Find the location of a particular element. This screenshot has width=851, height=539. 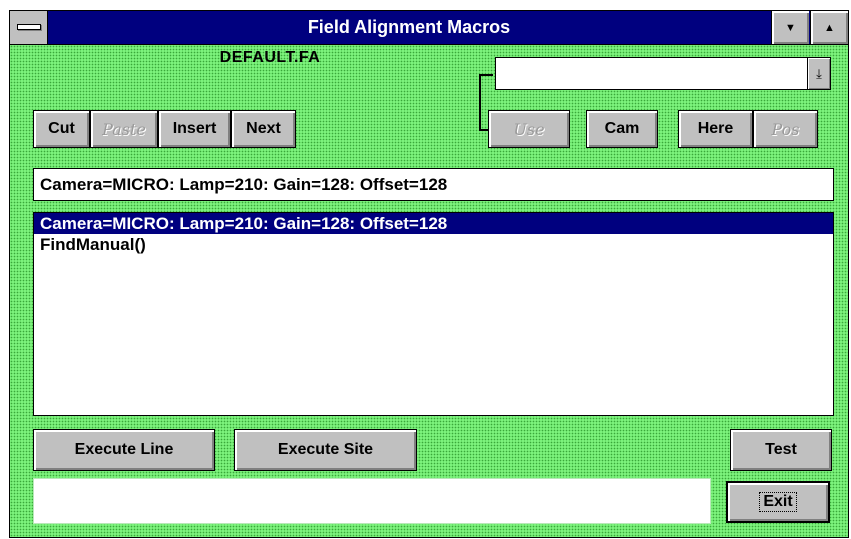

exit-button-label: Exit is located at coordinates (778, 502).